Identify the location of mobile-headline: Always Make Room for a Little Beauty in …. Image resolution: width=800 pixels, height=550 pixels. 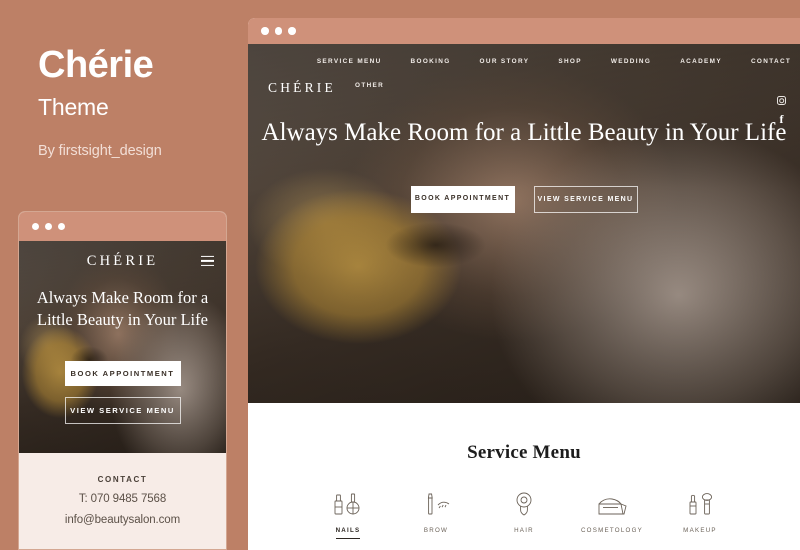
(122, 309).